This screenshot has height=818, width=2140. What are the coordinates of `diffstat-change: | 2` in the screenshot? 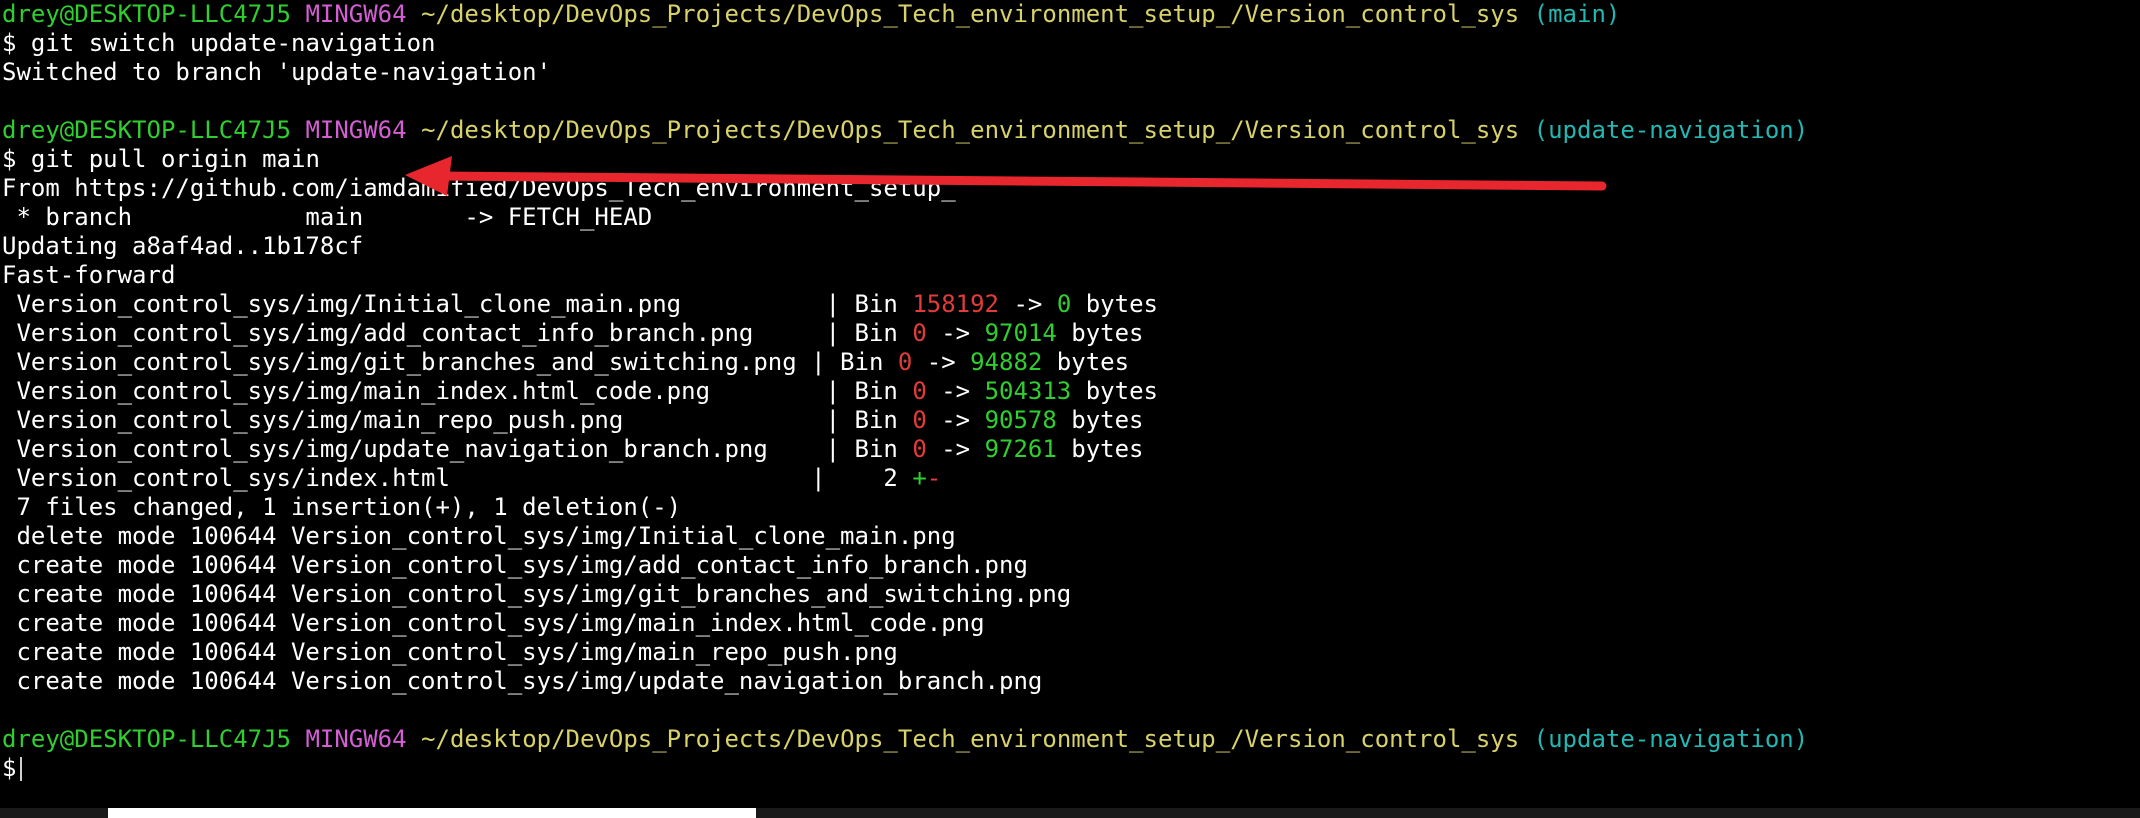 It's located at (862, 478).